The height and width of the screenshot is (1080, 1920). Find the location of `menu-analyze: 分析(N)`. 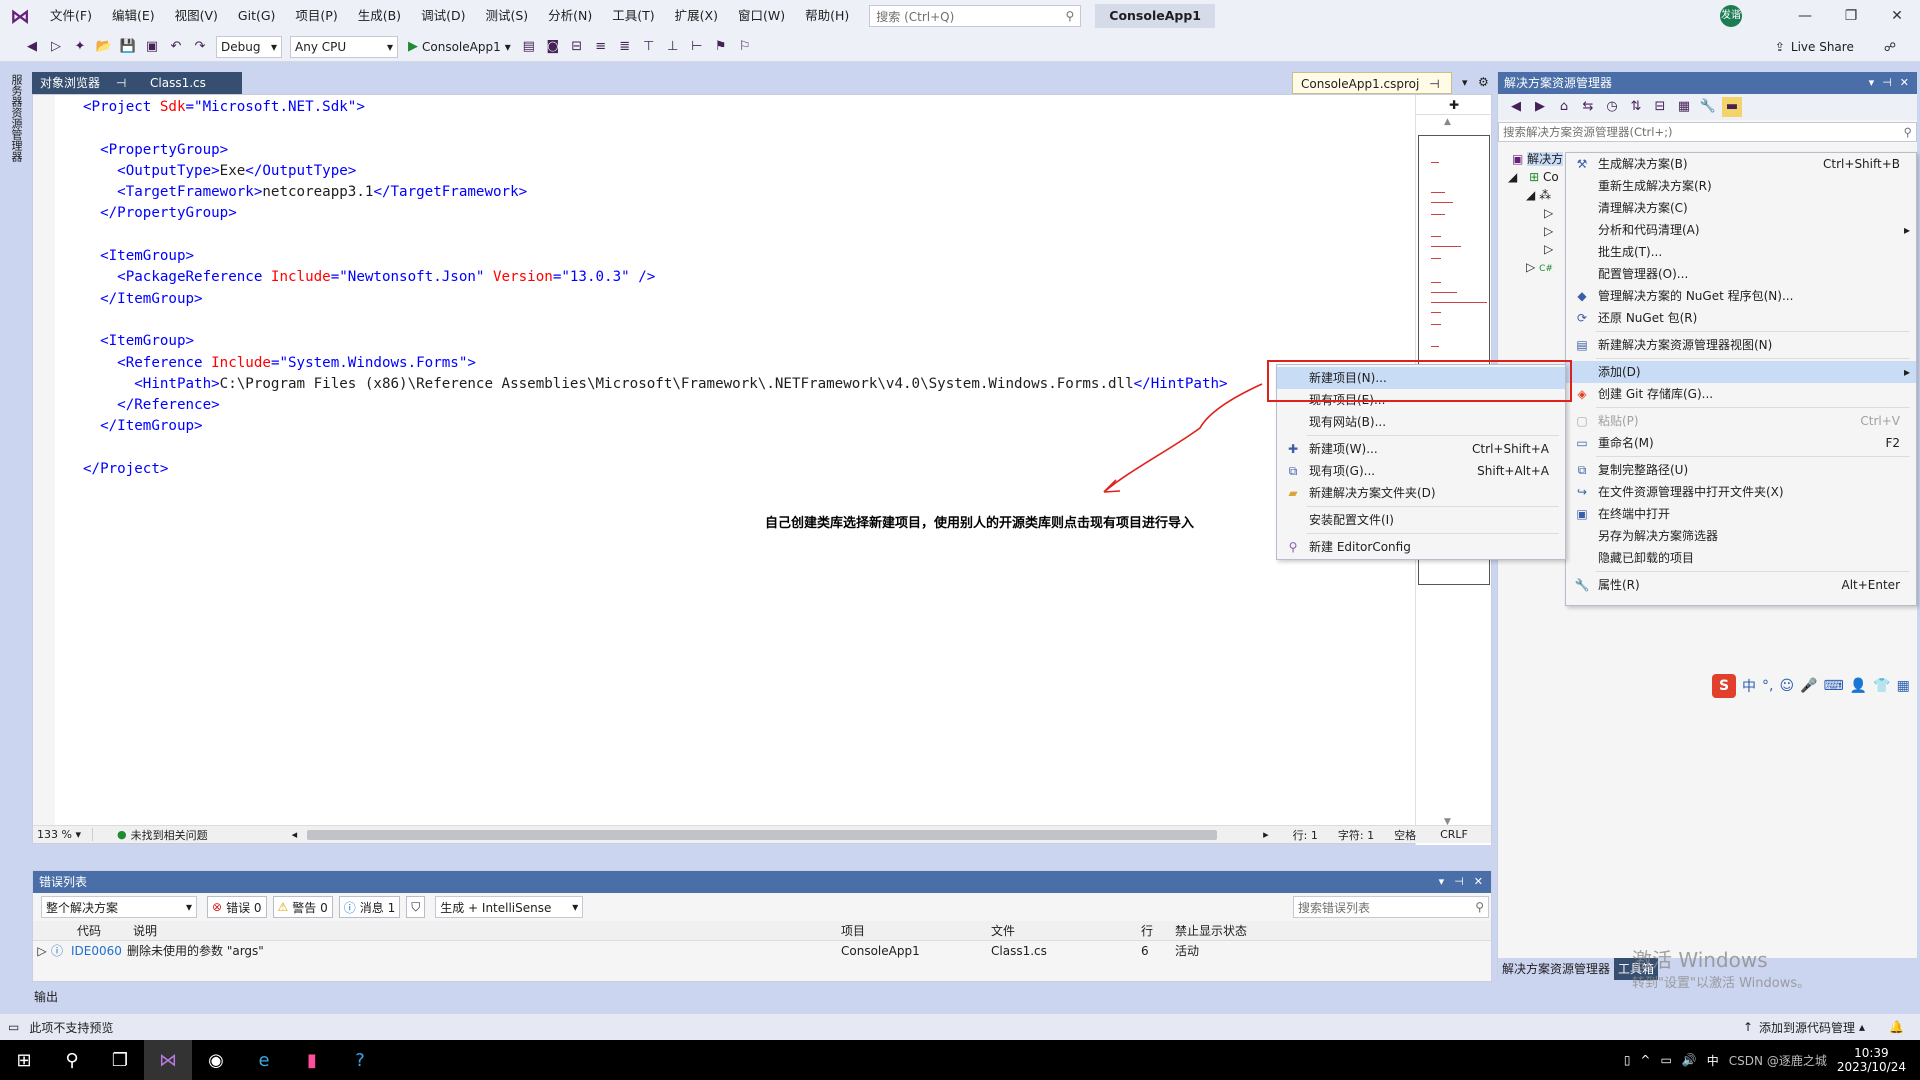

menu-analyze: 分析(N) is located at coordinates (570, 16).